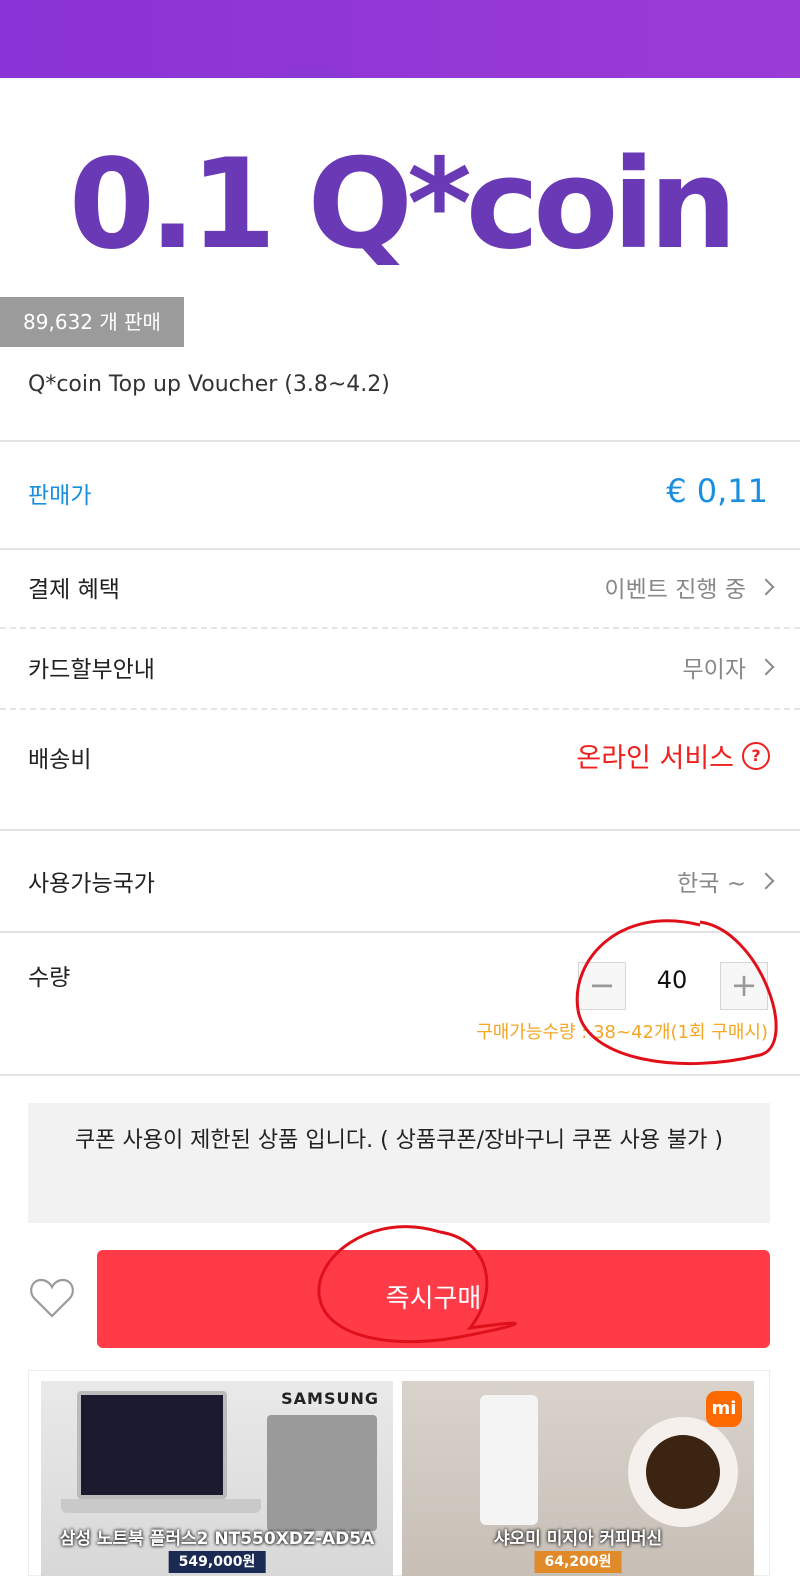 The height and width of the screenshot is (1576, 800). I want to click on card-installment-label: 카드할부안내, so click(91, 670).